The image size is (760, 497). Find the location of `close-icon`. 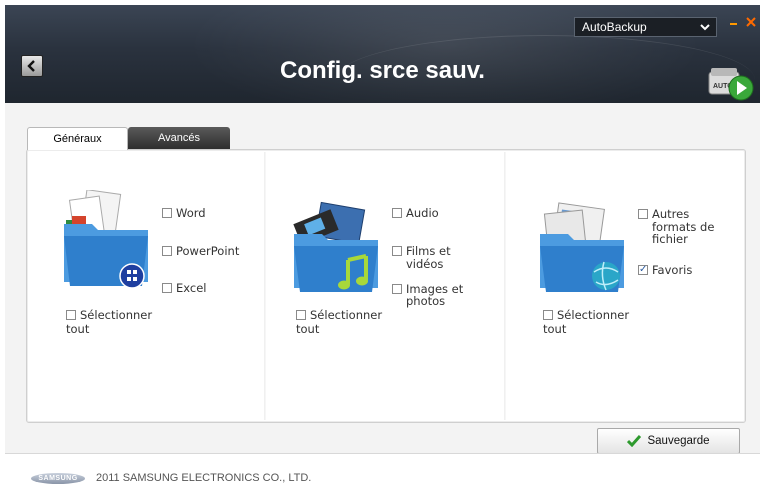

close-icon is located at coordinates (751, 22).